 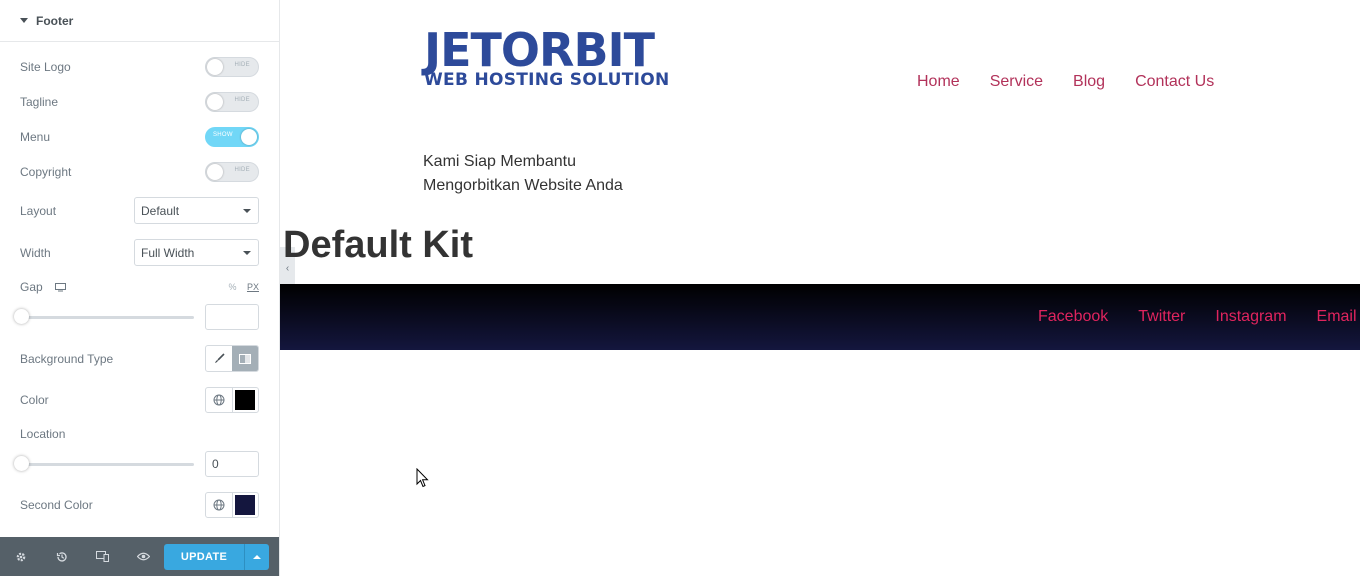 I want to click on control-background-type: Background Type, so click(x=139, y=358).